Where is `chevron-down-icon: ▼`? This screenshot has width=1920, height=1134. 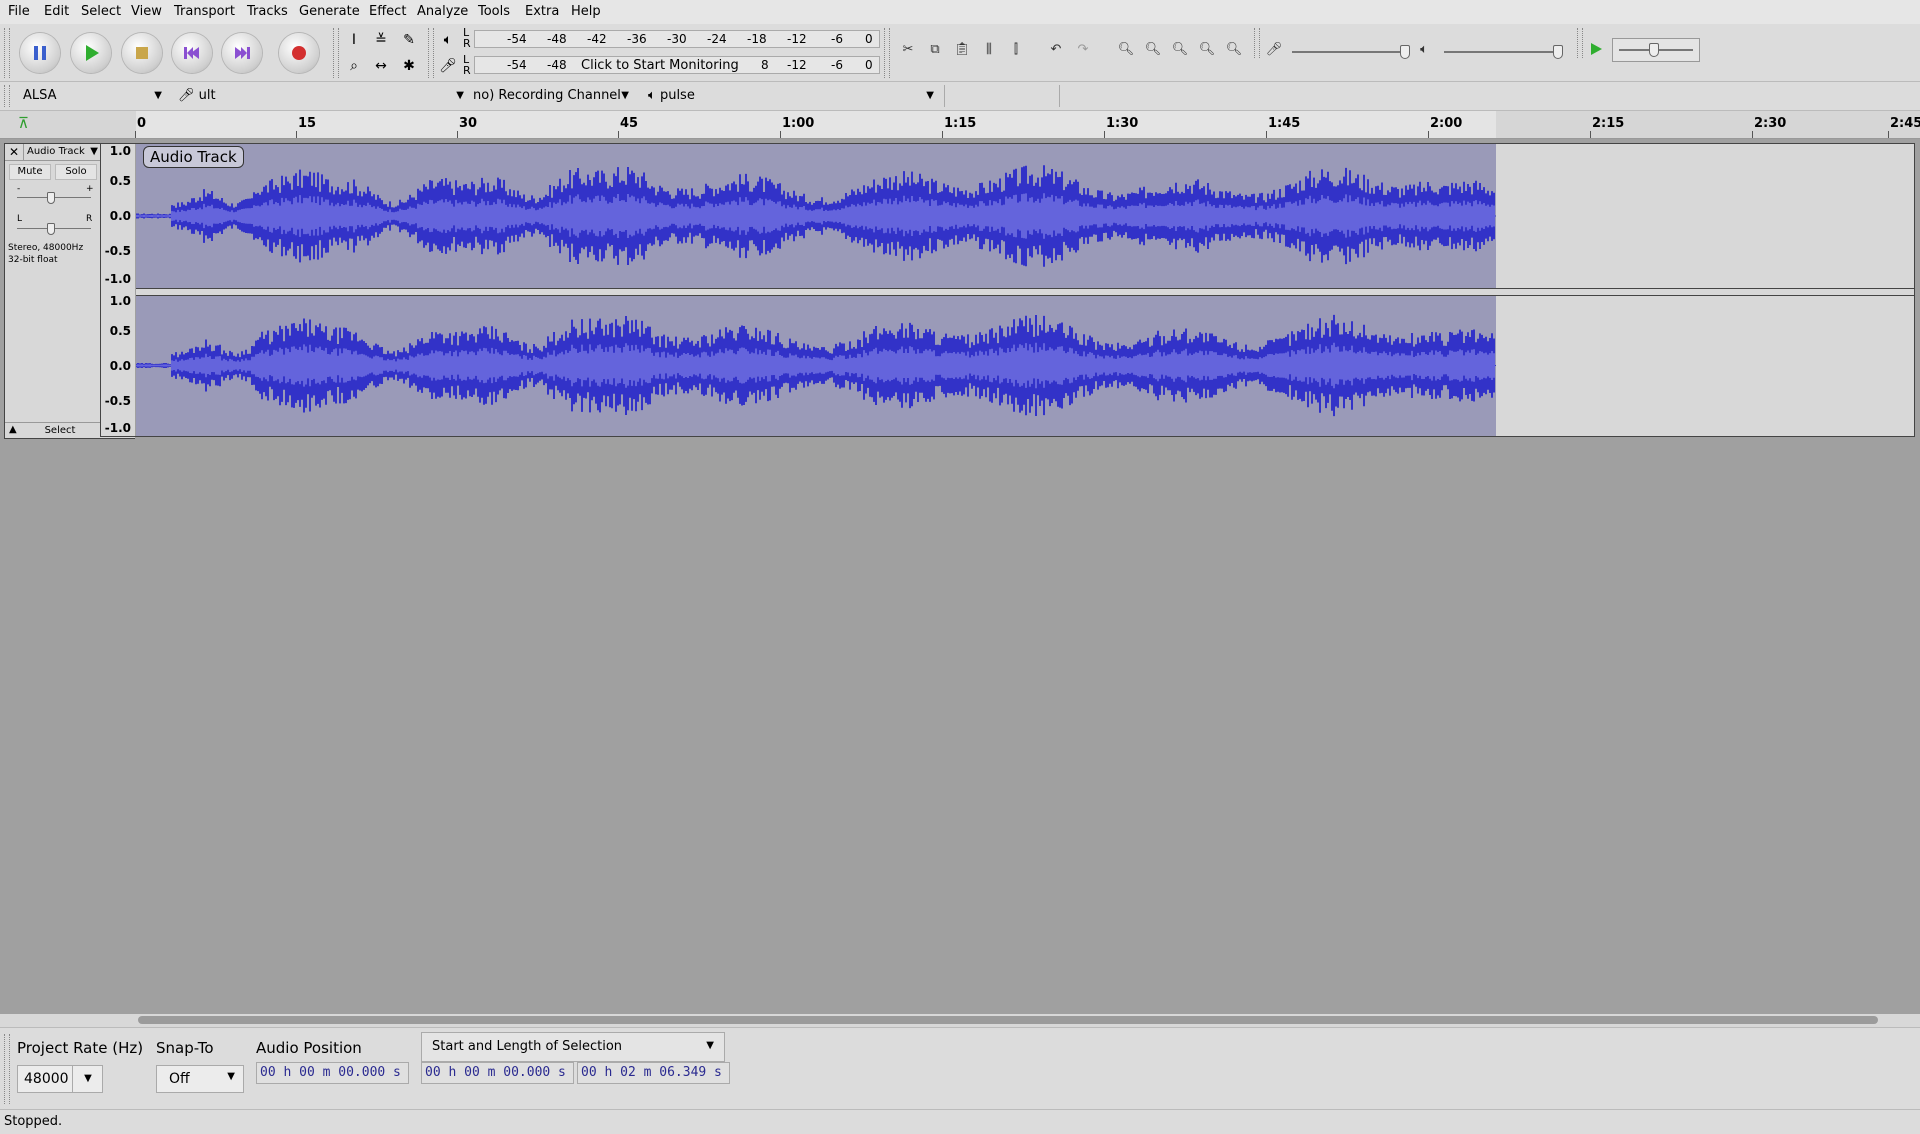
chevron-down-icon: ▼ is located at coordinates (87, 1079).